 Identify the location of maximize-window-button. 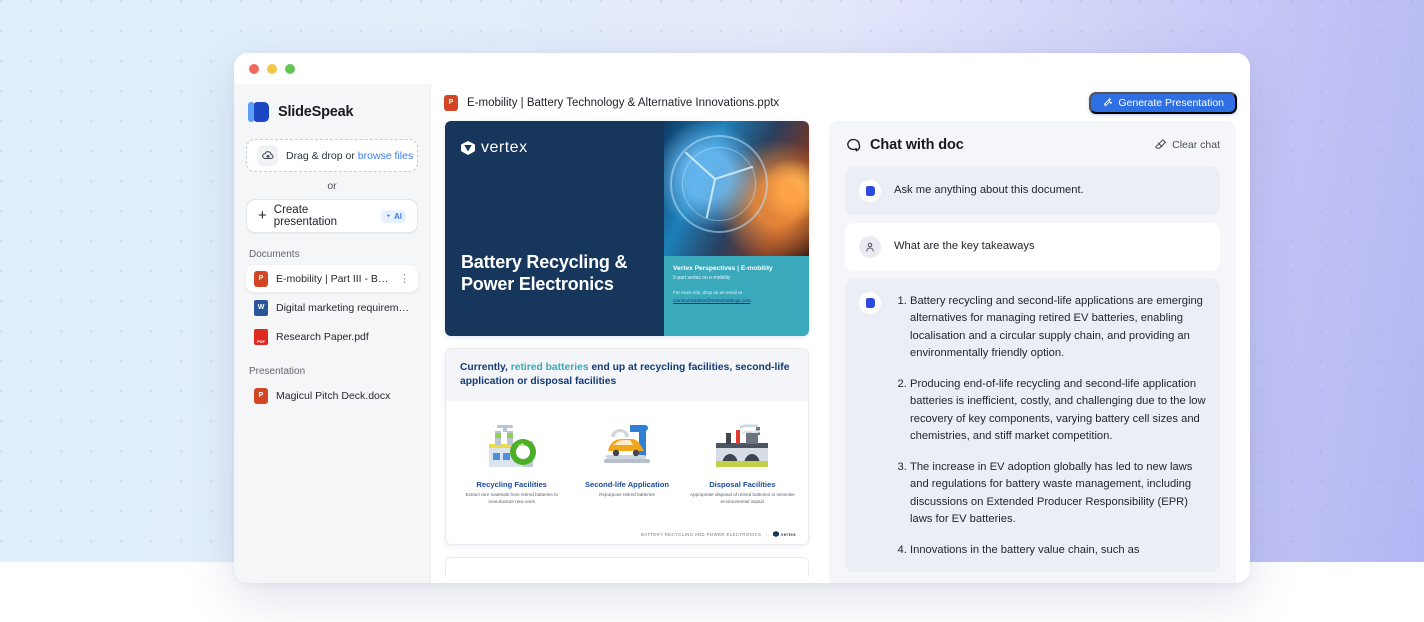
(290, 68).